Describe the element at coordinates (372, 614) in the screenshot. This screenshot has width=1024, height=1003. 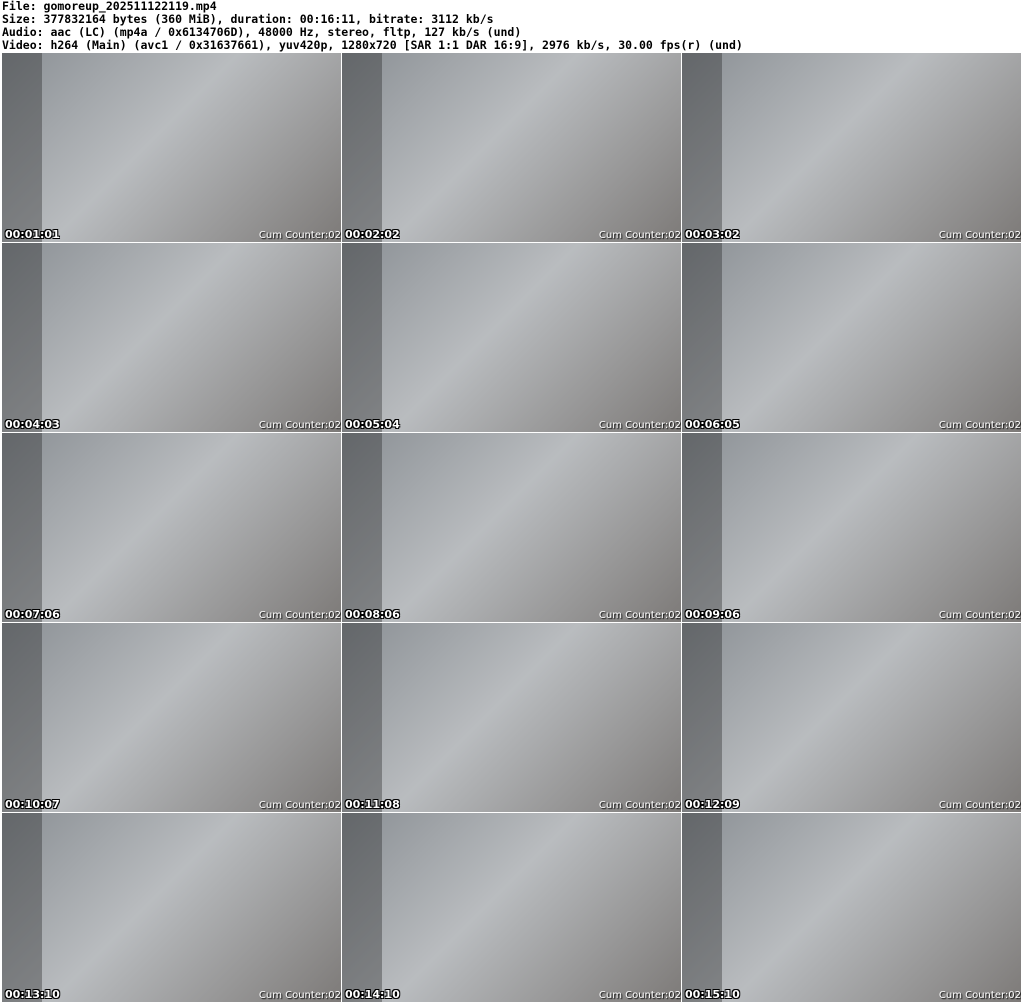
I see `thumbnail-timestamp: 00:08:06` at that location.